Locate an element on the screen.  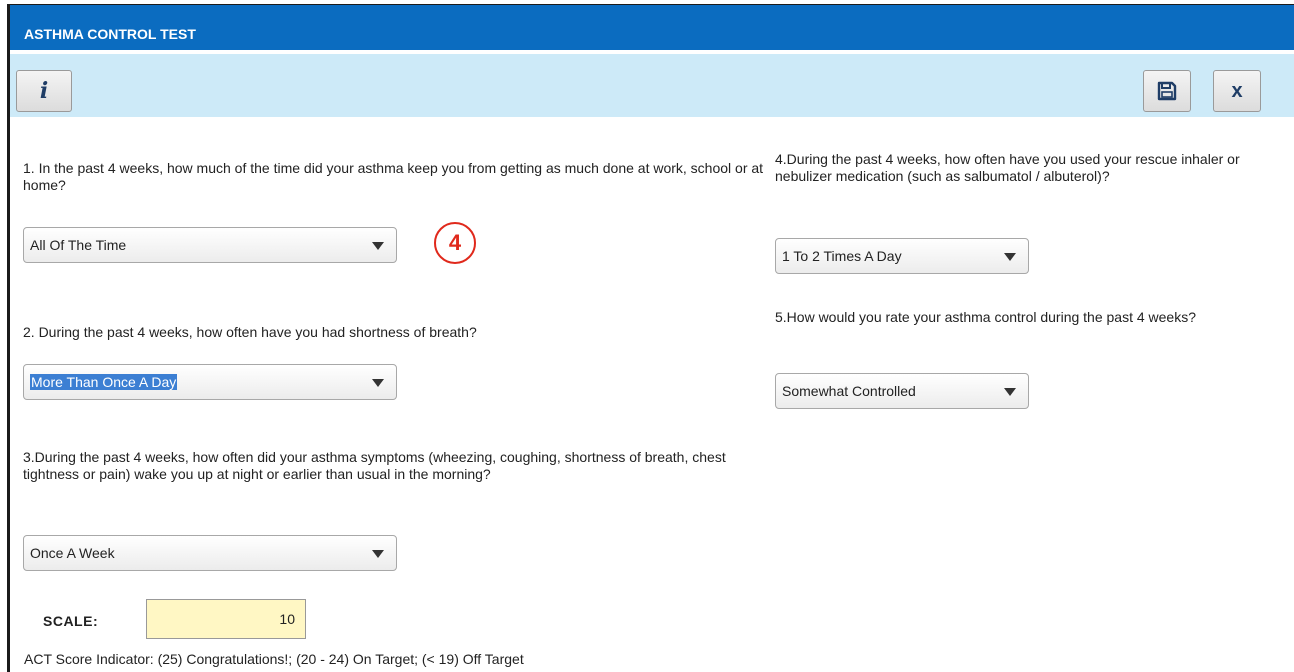
info-button: i is located at coordinates (44, 91).